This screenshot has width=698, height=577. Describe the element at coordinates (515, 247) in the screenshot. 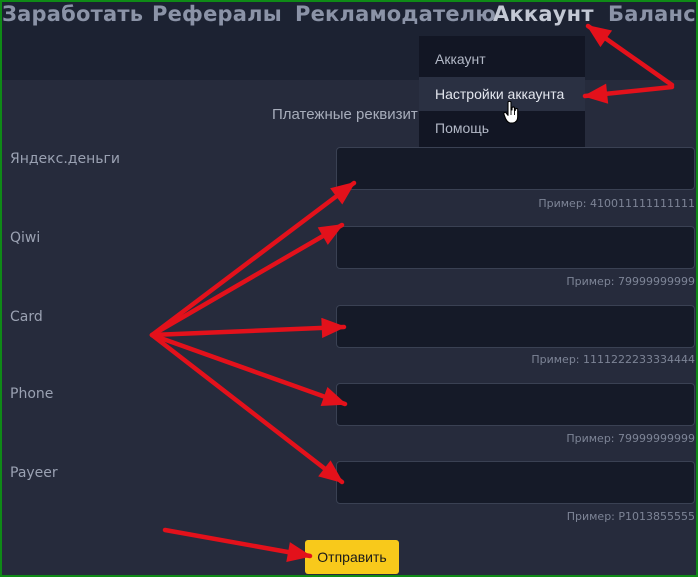

I see `qiwi-input` at that location.